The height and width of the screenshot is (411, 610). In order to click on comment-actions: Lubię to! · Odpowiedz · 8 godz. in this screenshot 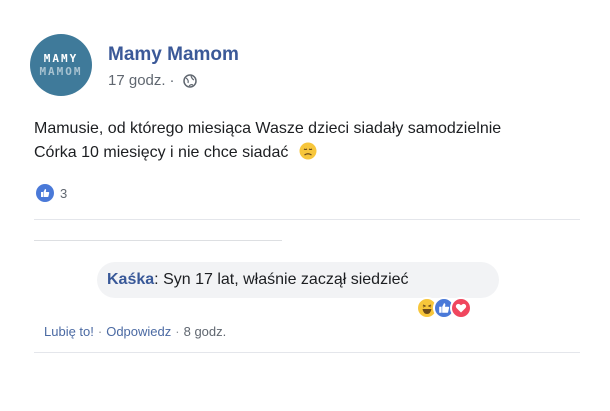, I will do `click(135, 331)`.